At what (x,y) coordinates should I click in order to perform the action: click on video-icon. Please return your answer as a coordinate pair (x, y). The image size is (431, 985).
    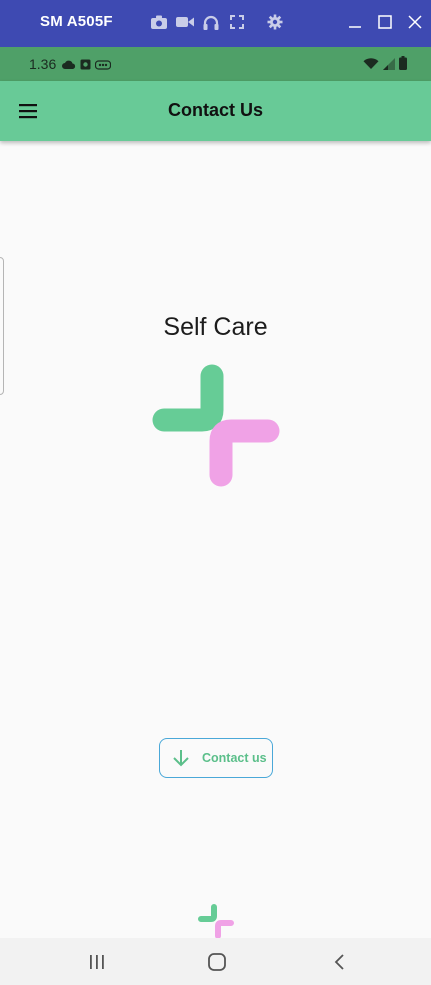
    Looking at the image, I should click on (185, 22).